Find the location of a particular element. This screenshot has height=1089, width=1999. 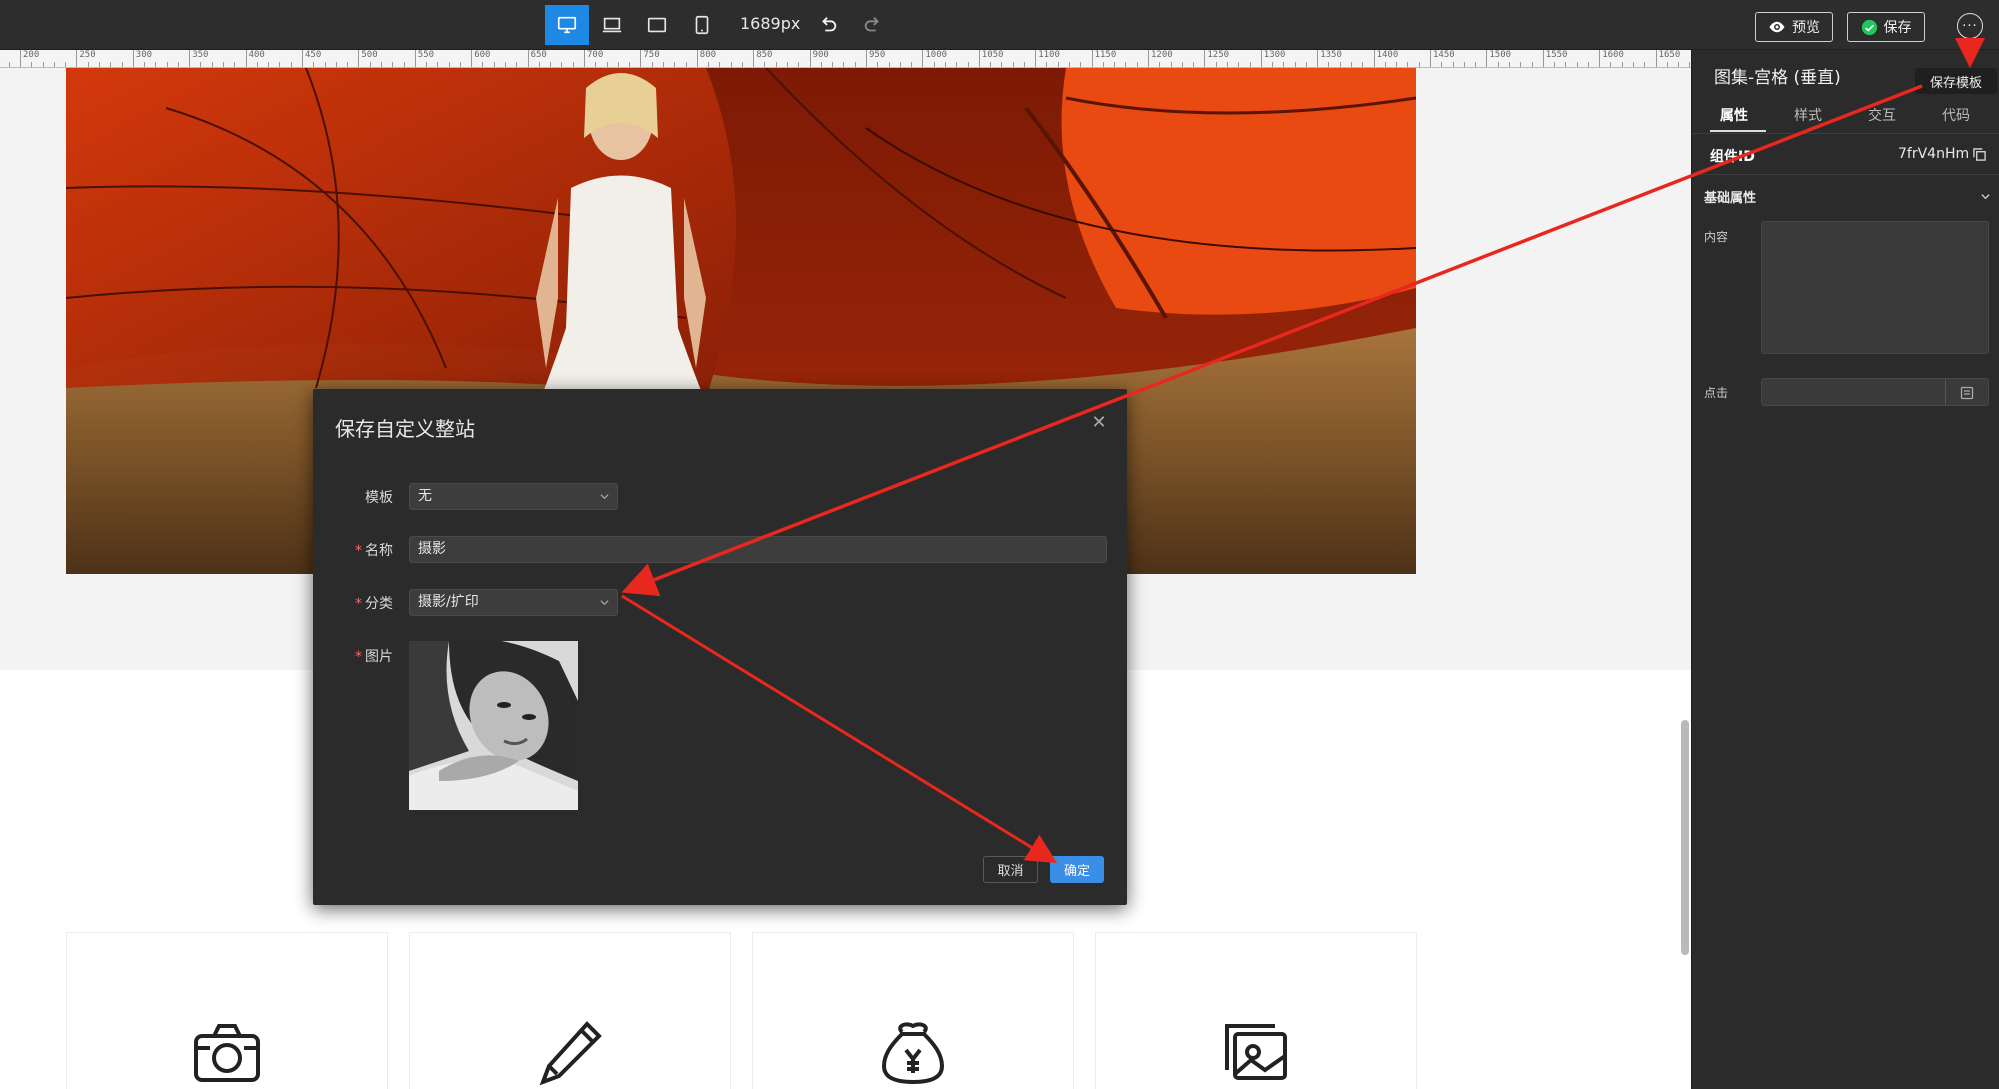

name-label-text: 名称 is located at coordinates (379, 551).